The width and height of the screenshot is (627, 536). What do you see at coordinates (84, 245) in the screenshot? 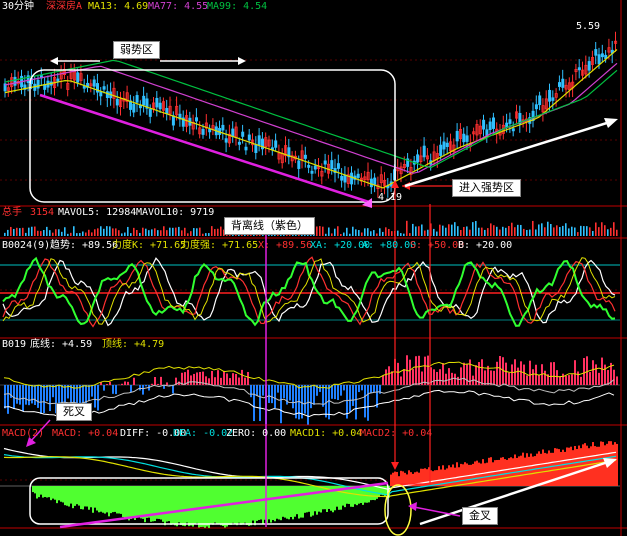
I see `trend-value: 趋势: +89.56` at bounding box center [84, 245].